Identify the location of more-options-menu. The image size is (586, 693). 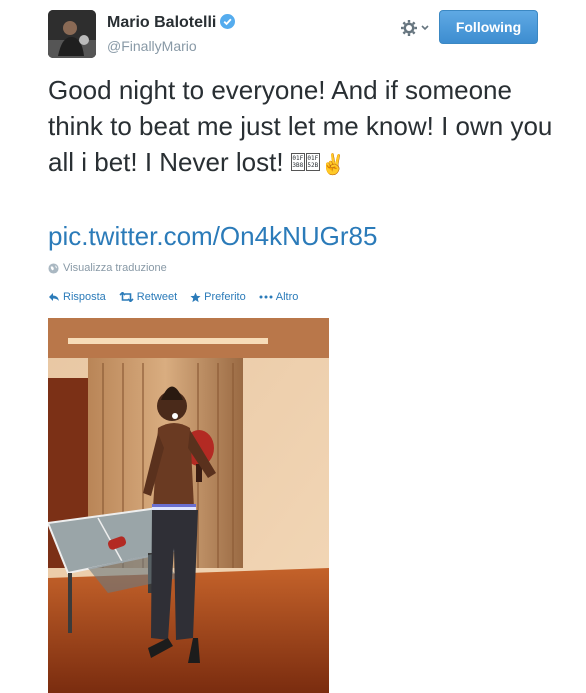
(416, 28).